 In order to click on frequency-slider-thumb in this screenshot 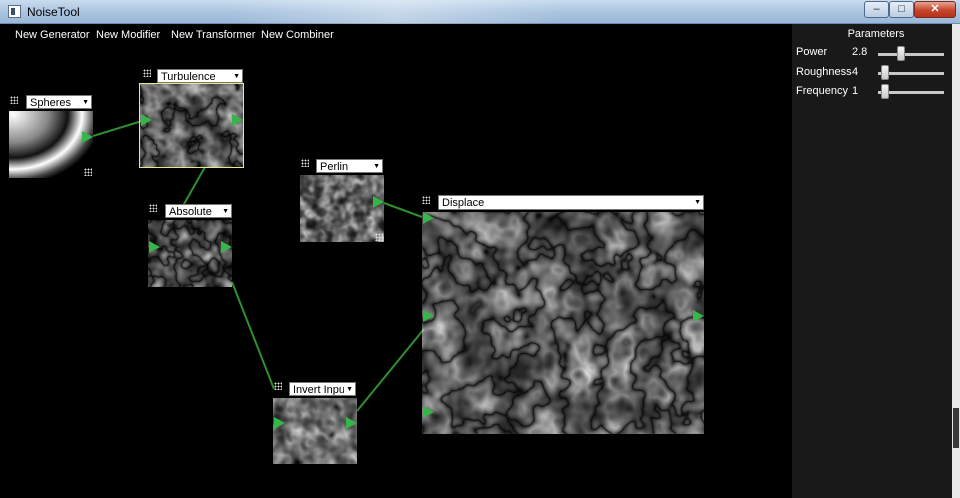, I will do `click(885, 91)`.